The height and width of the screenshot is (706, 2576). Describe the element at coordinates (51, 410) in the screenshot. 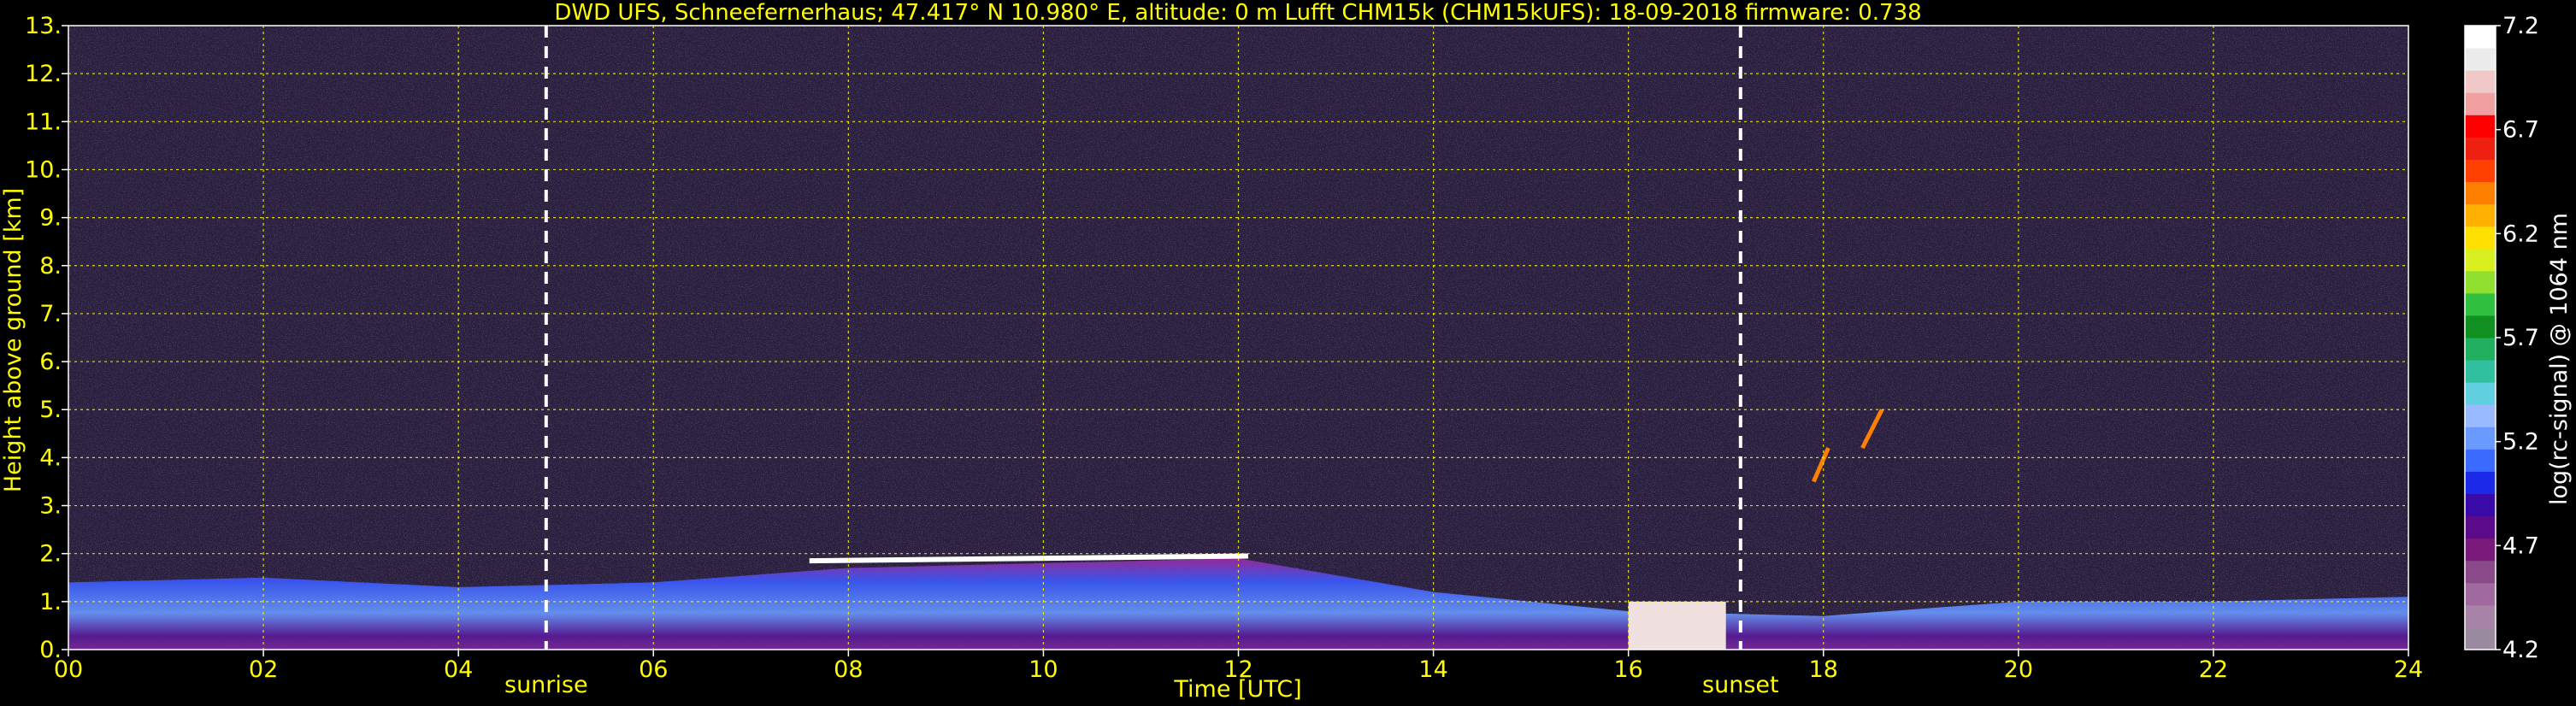

I see `y-tick-label: 5.` at that location.